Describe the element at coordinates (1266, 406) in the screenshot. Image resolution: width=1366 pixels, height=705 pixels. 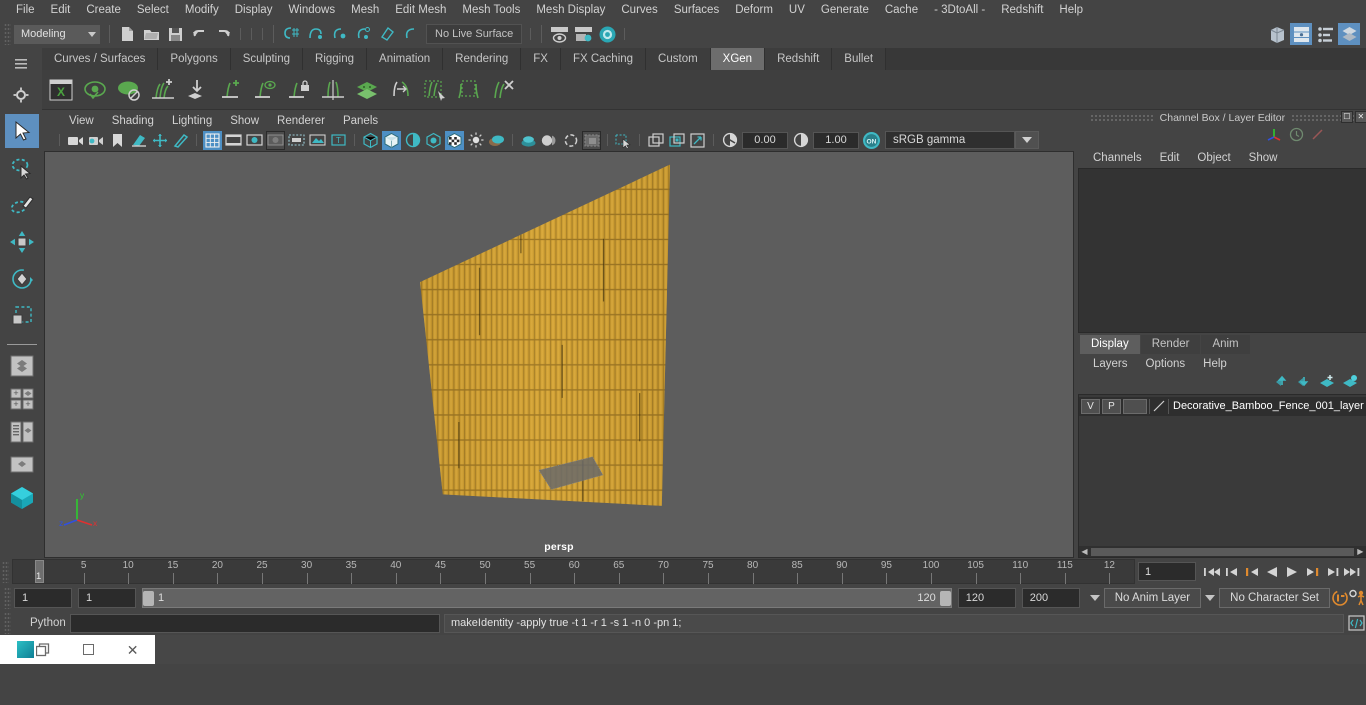
I see `layer-name: Decorative_Bamboo_Fence_001_layer` at that location.